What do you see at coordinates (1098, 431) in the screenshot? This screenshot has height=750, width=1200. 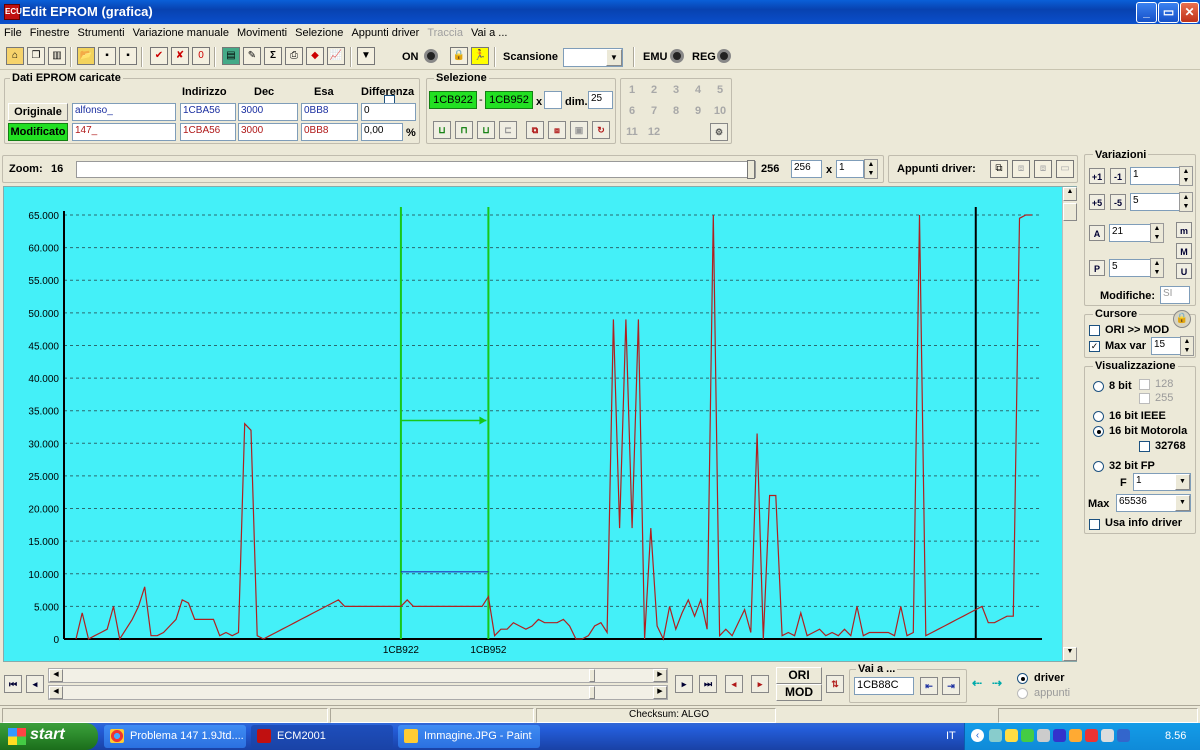 I see `motorola-radio` at bounding box center [1098, 431].